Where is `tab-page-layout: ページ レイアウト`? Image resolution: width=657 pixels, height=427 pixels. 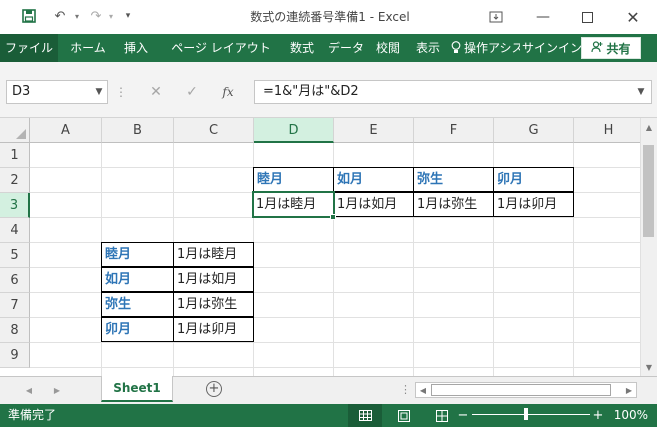
tab-page-layout: ページ レイアウト is located at coordinates (221, 48).